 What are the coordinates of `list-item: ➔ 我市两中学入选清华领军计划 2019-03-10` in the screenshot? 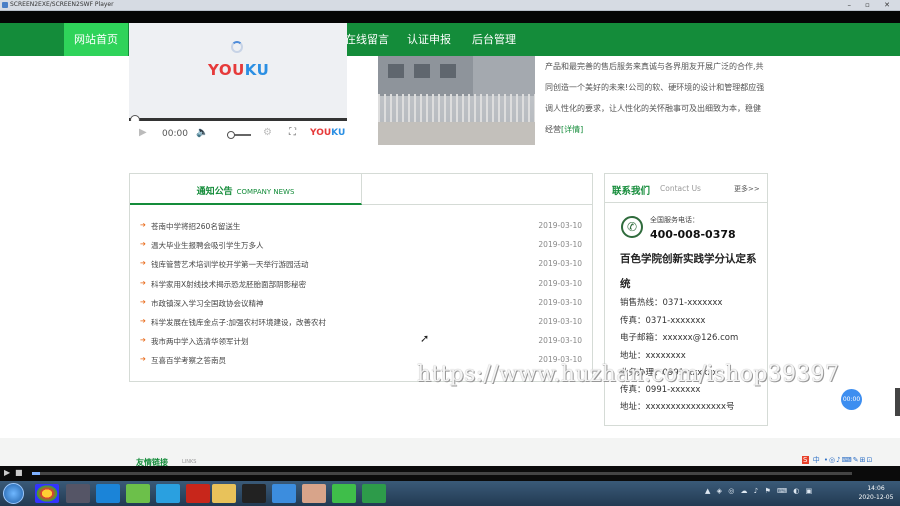 It's located at (362, 342).